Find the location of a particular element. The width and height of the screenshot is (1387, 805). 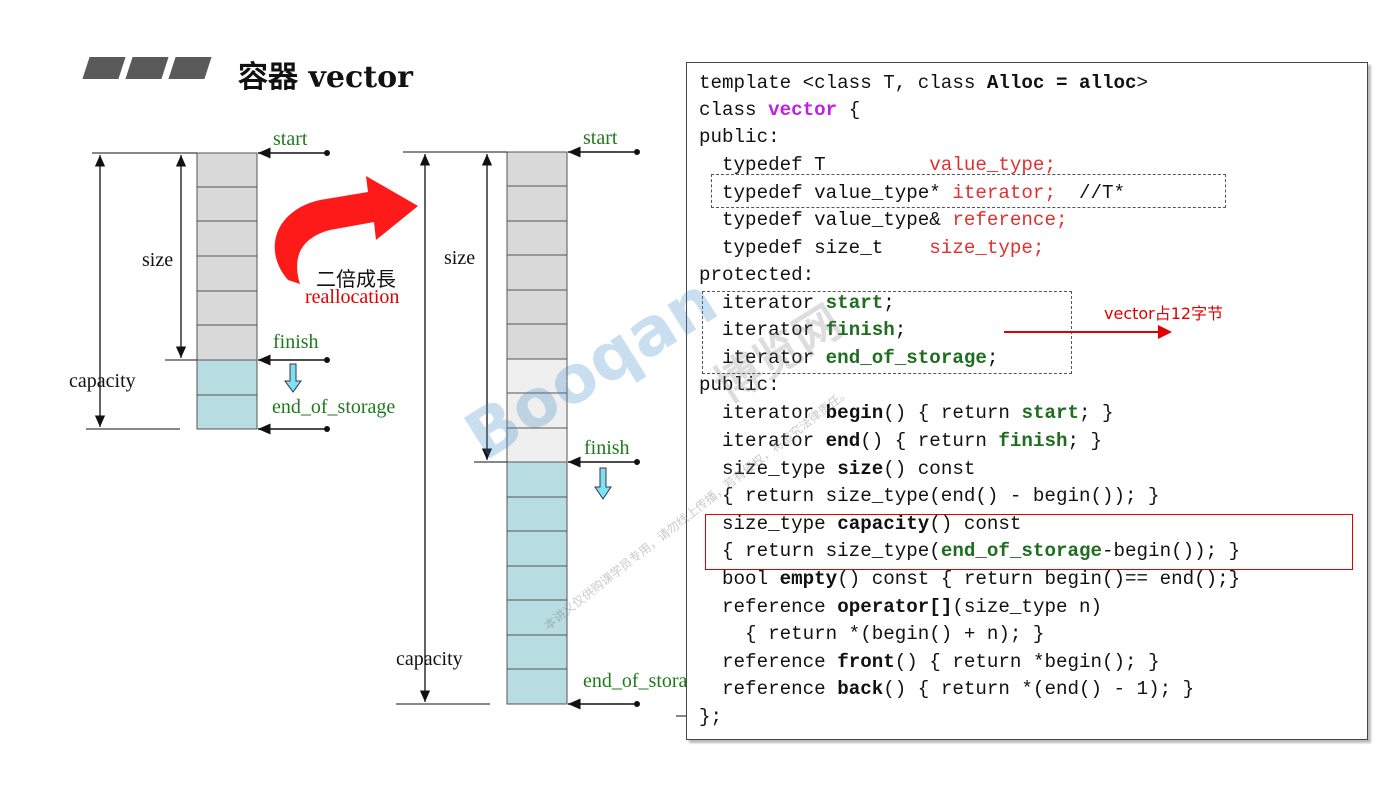

code-line-7: typedef size_t size_type; is located at coordinates (872, 248).